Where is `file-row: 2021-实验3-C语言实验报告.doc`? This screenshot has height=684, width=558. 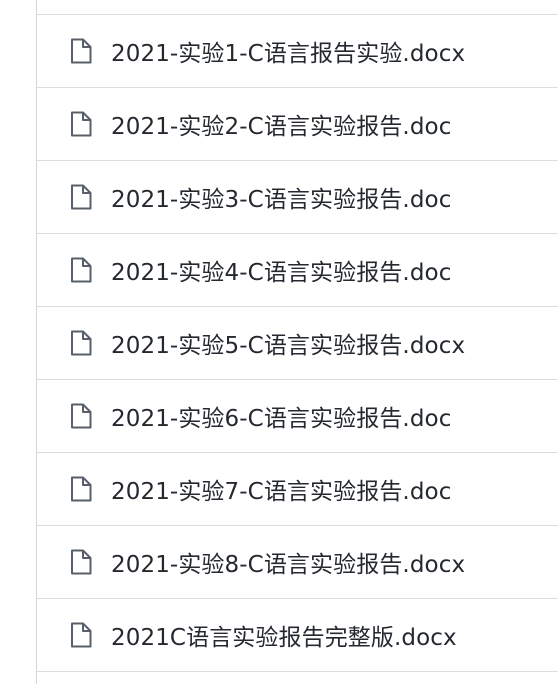
file-row: 2021-实验3-C语言实验报告.doc is located at coordinates (297, 197).